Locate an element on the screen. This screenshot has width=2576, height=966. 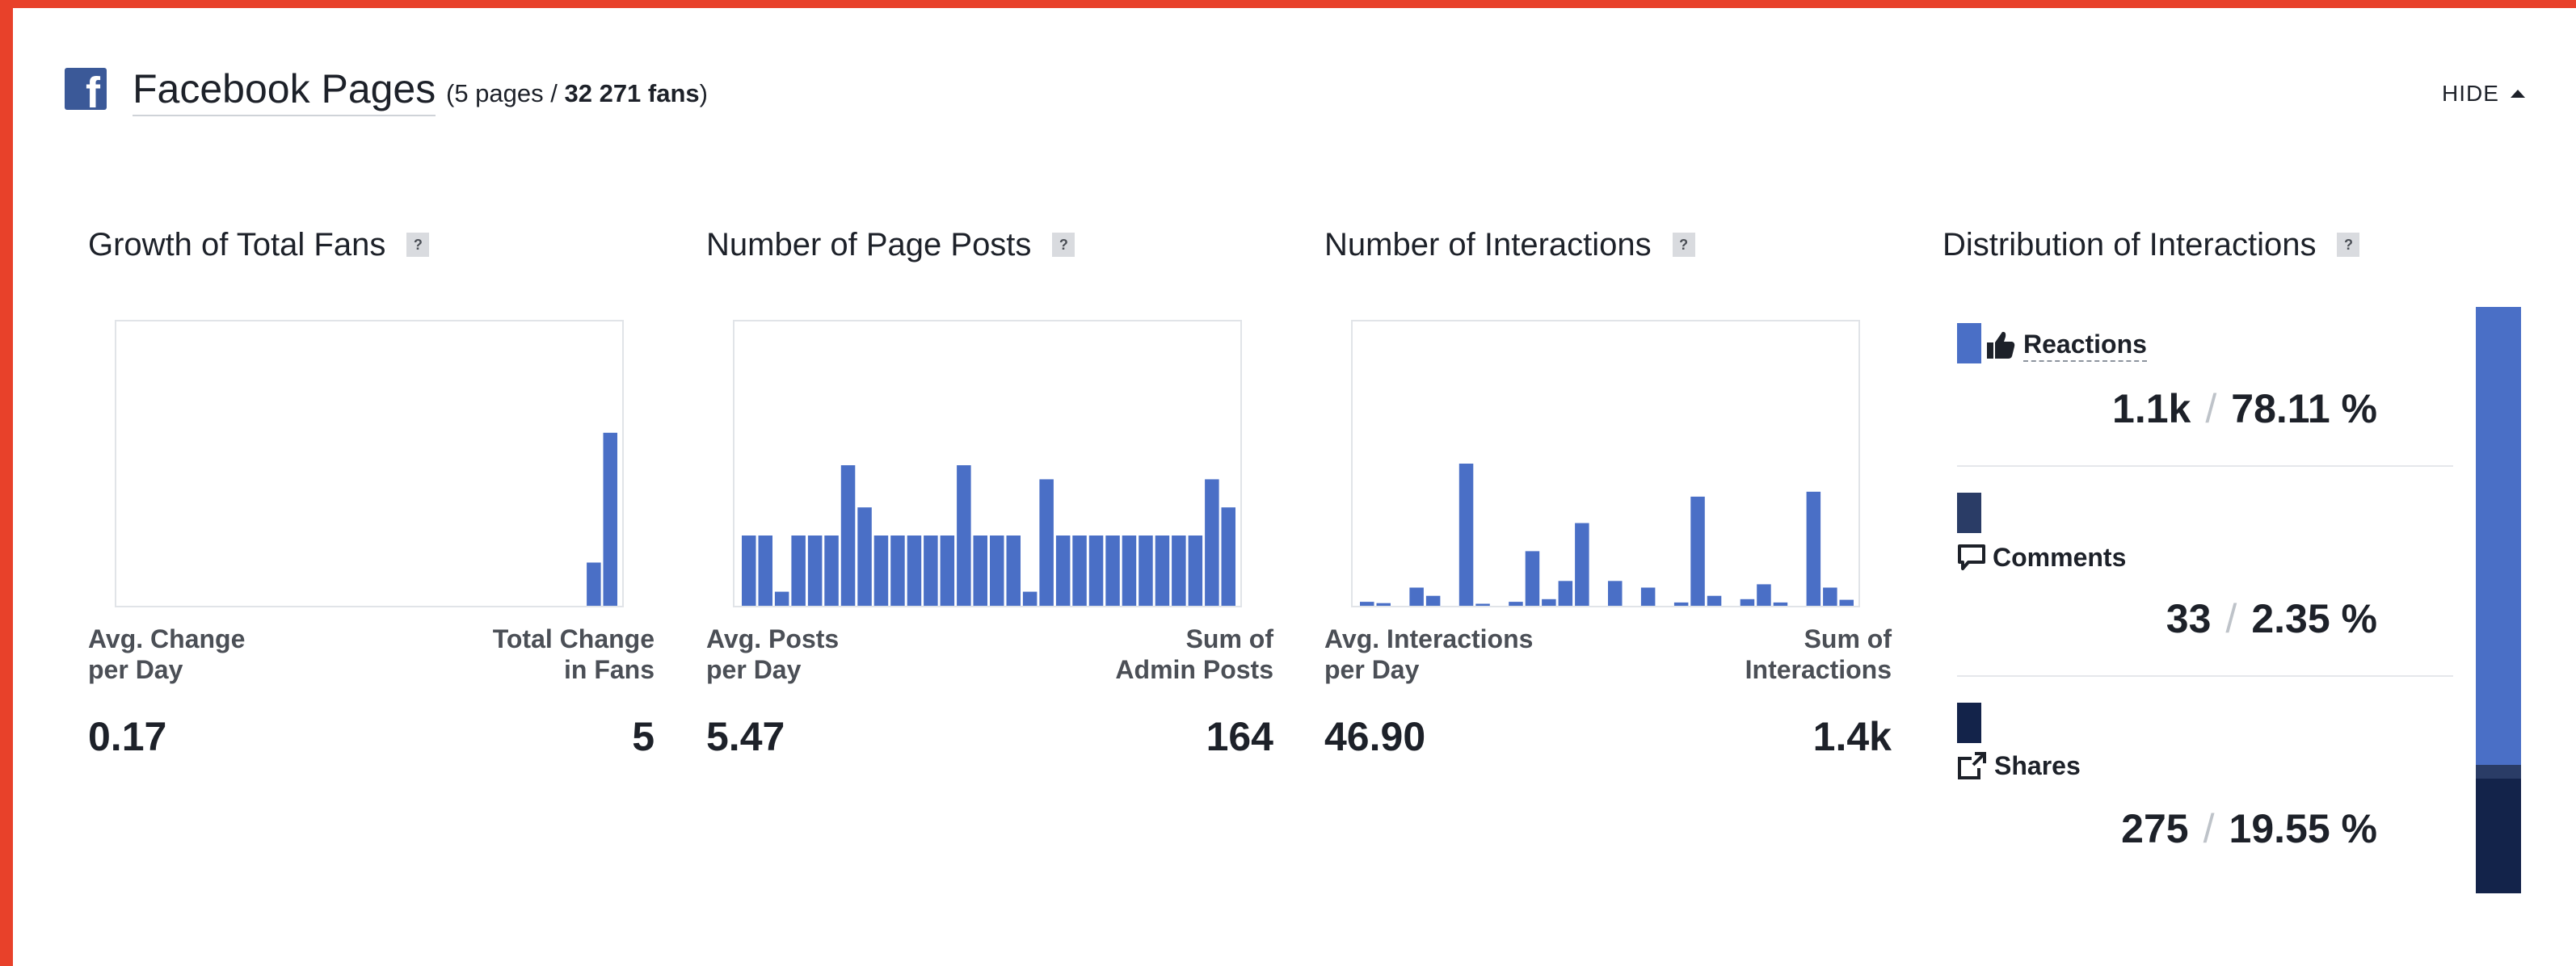
comments-value: 33/2.35 % is located at coordinates (2271, 618).